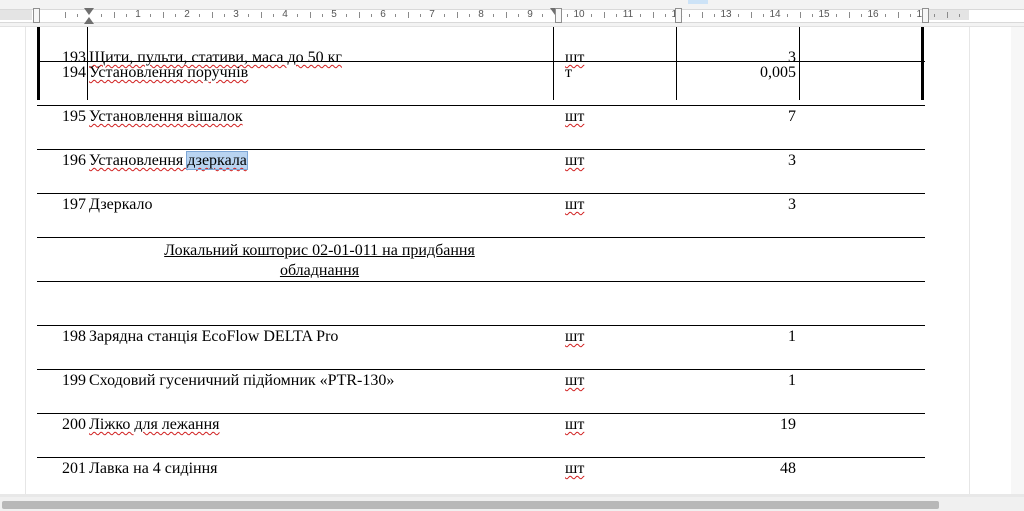 Image resolution: width=1024 pixels, height=511 pixels. Describe the element at coordinates (168, 160) in the screenshot. I see `item-name: Установлення дзеркала` at that location.